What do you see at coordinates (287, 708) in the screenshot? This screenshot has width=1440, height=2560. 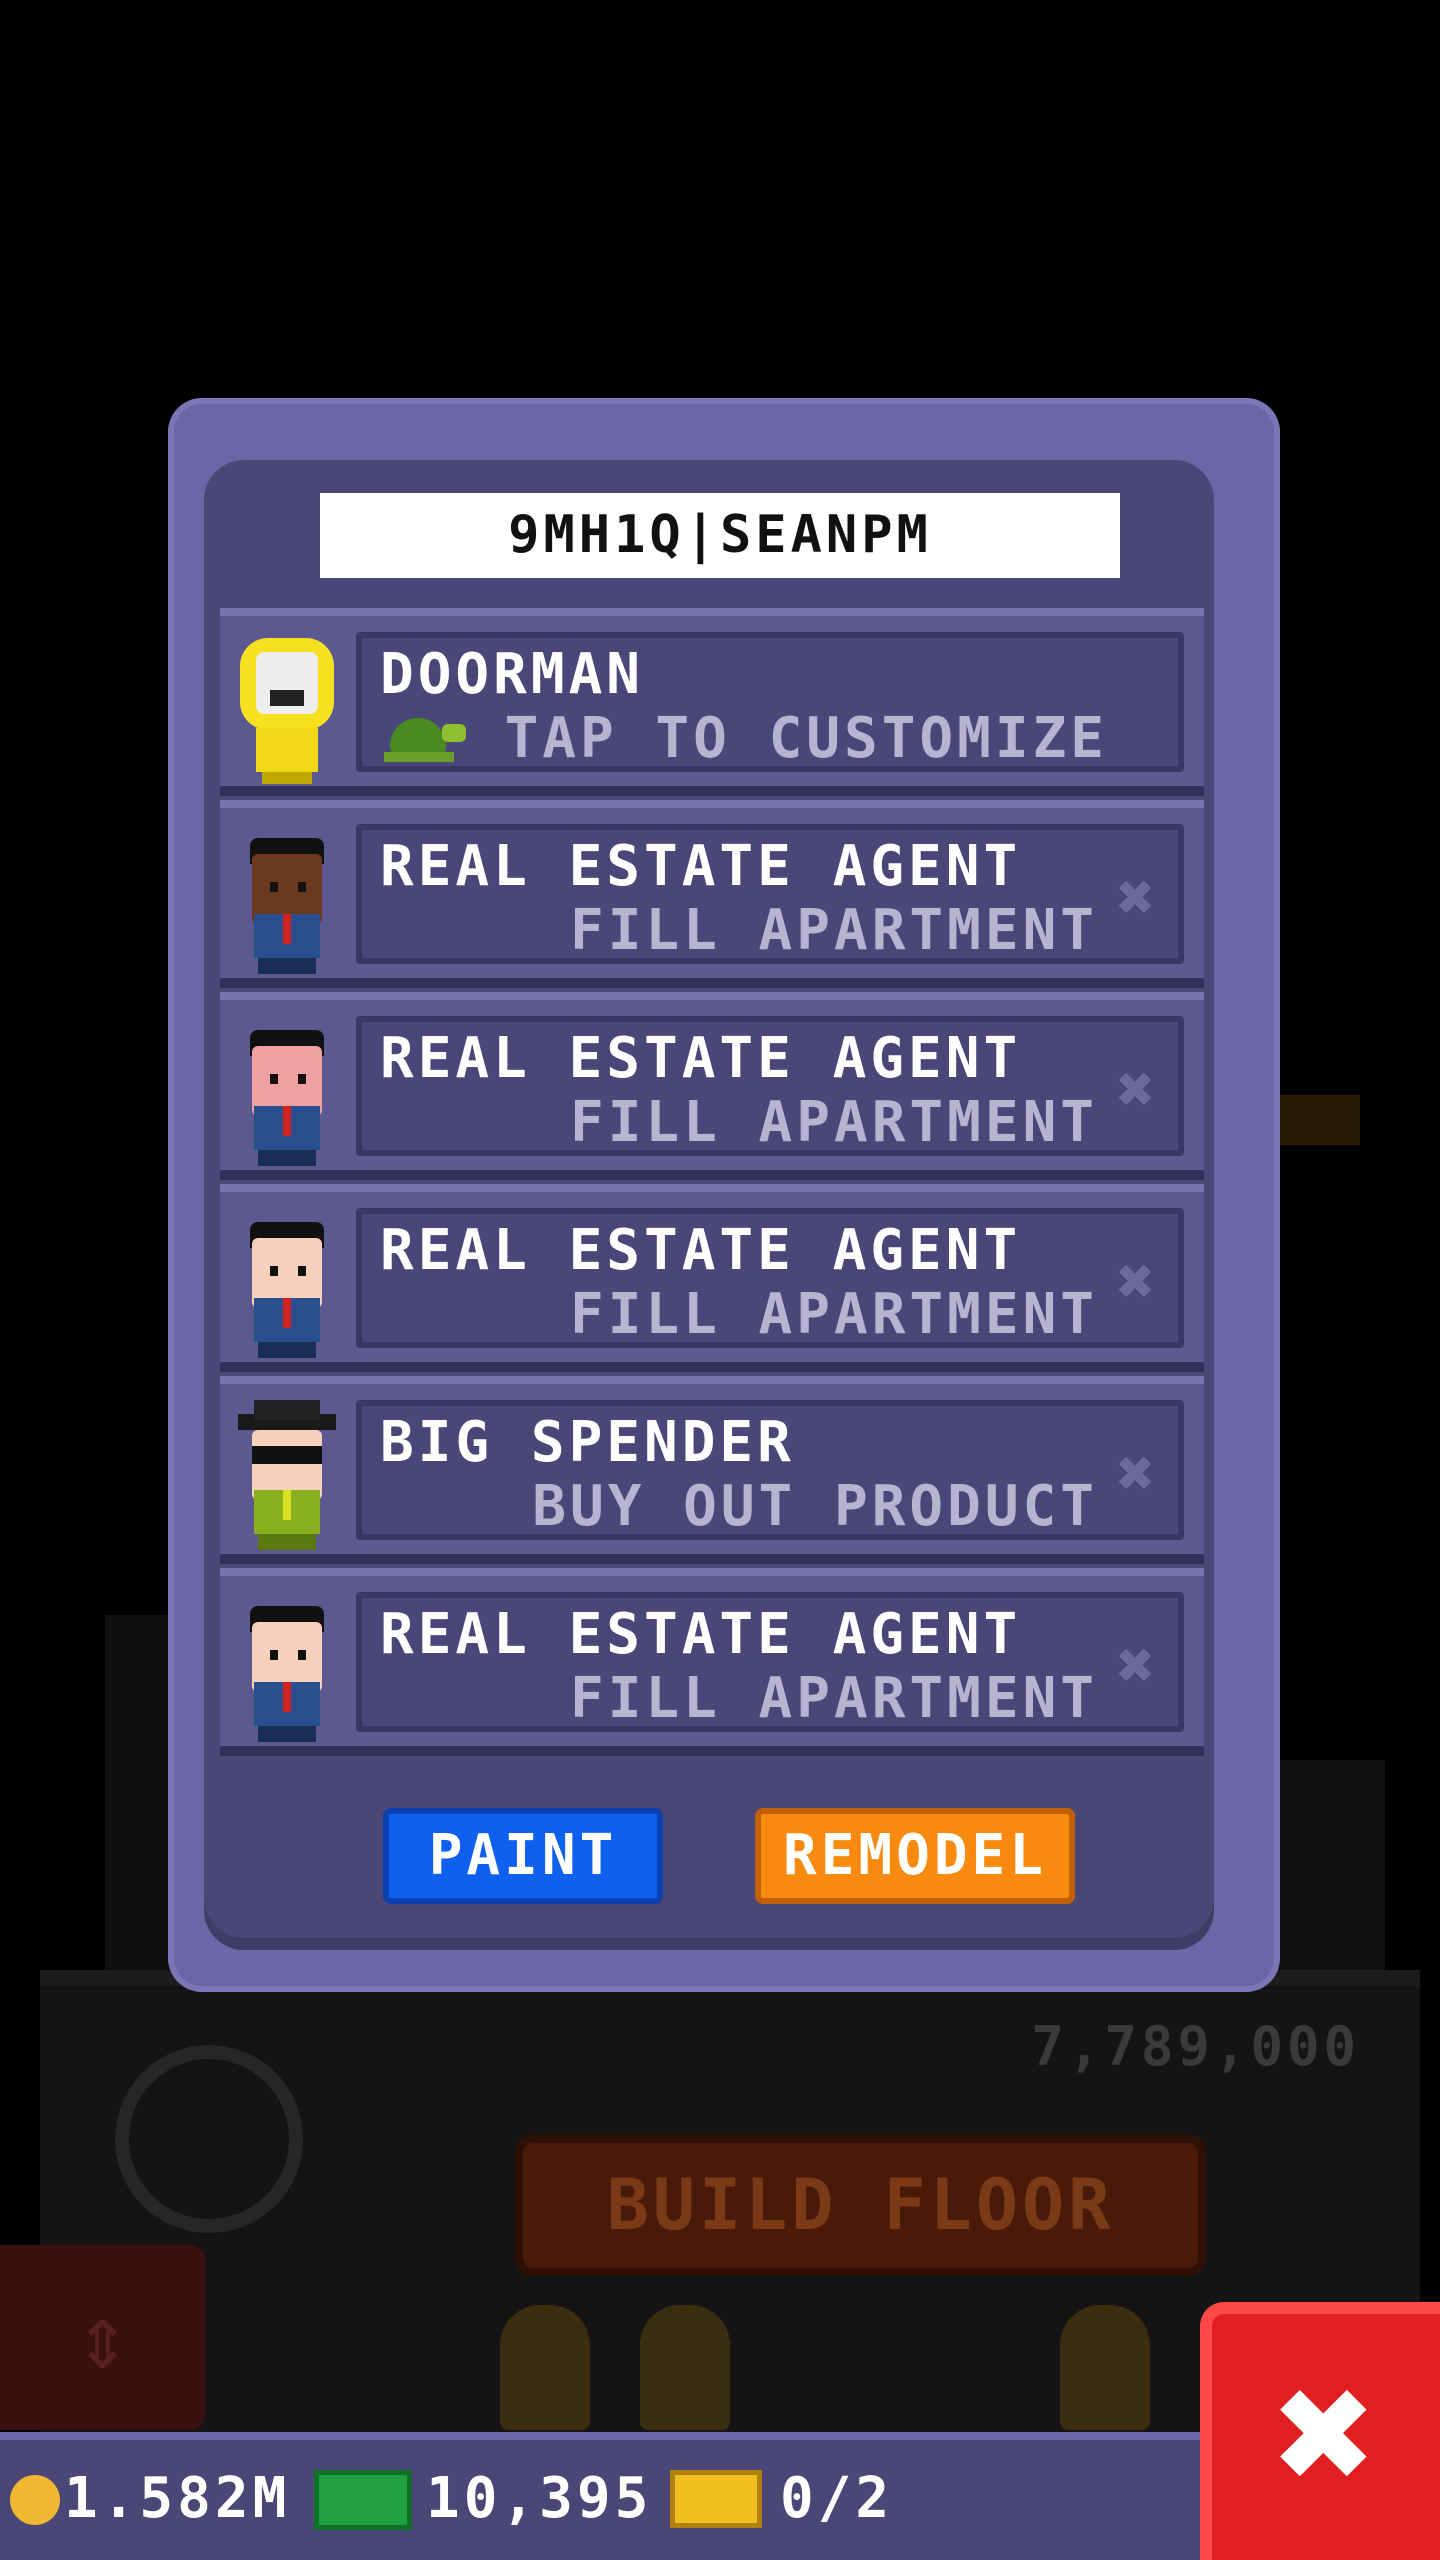 I see `doorman-avatar` at bounding box center [287, 708].